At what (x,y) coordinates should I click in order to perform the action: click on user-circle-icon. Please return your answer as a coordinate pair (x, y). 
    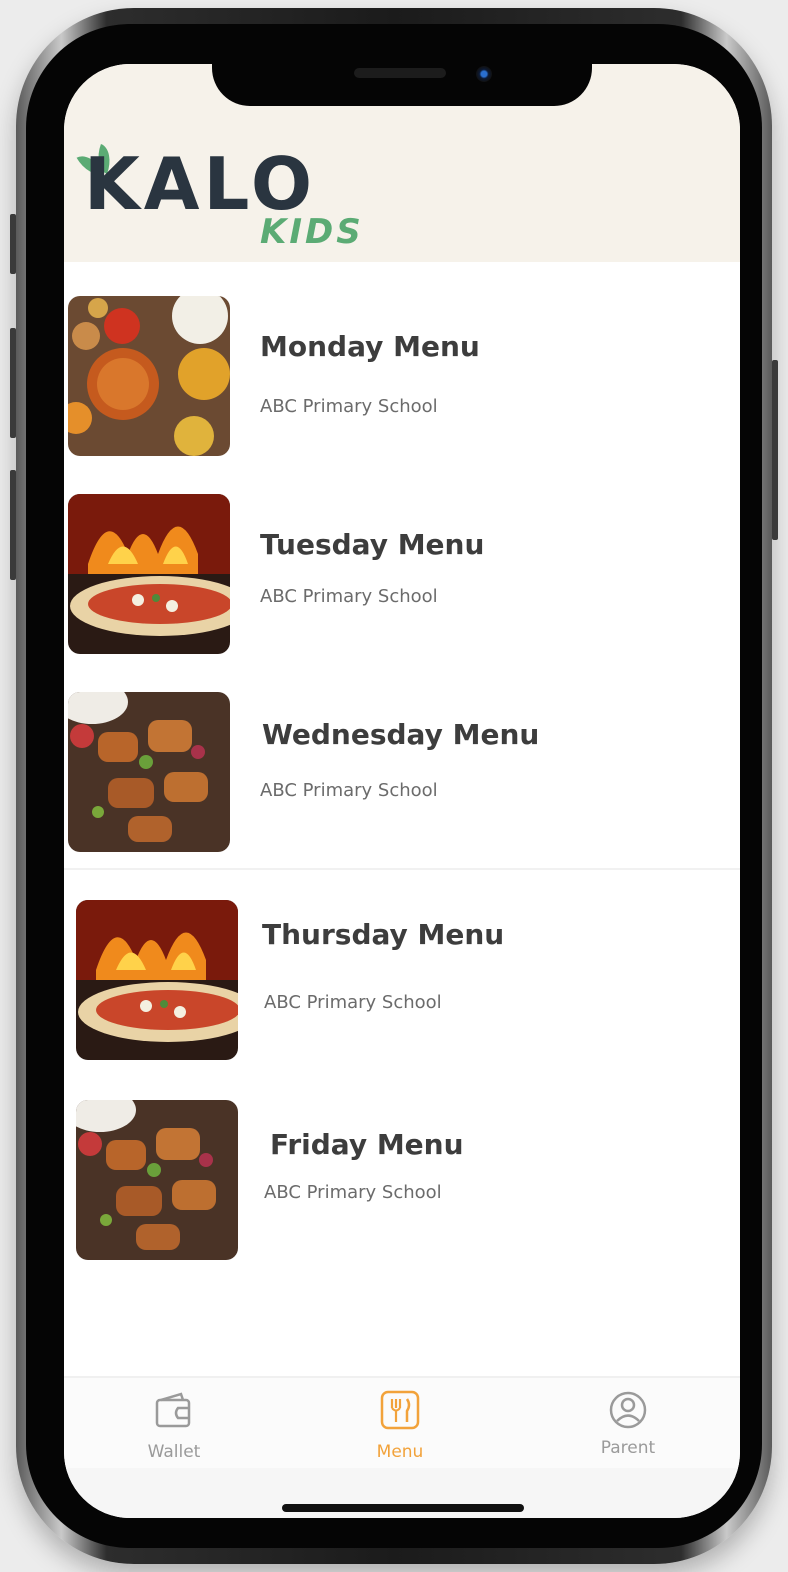
    Looking at the image, I should click on (628, 1410).